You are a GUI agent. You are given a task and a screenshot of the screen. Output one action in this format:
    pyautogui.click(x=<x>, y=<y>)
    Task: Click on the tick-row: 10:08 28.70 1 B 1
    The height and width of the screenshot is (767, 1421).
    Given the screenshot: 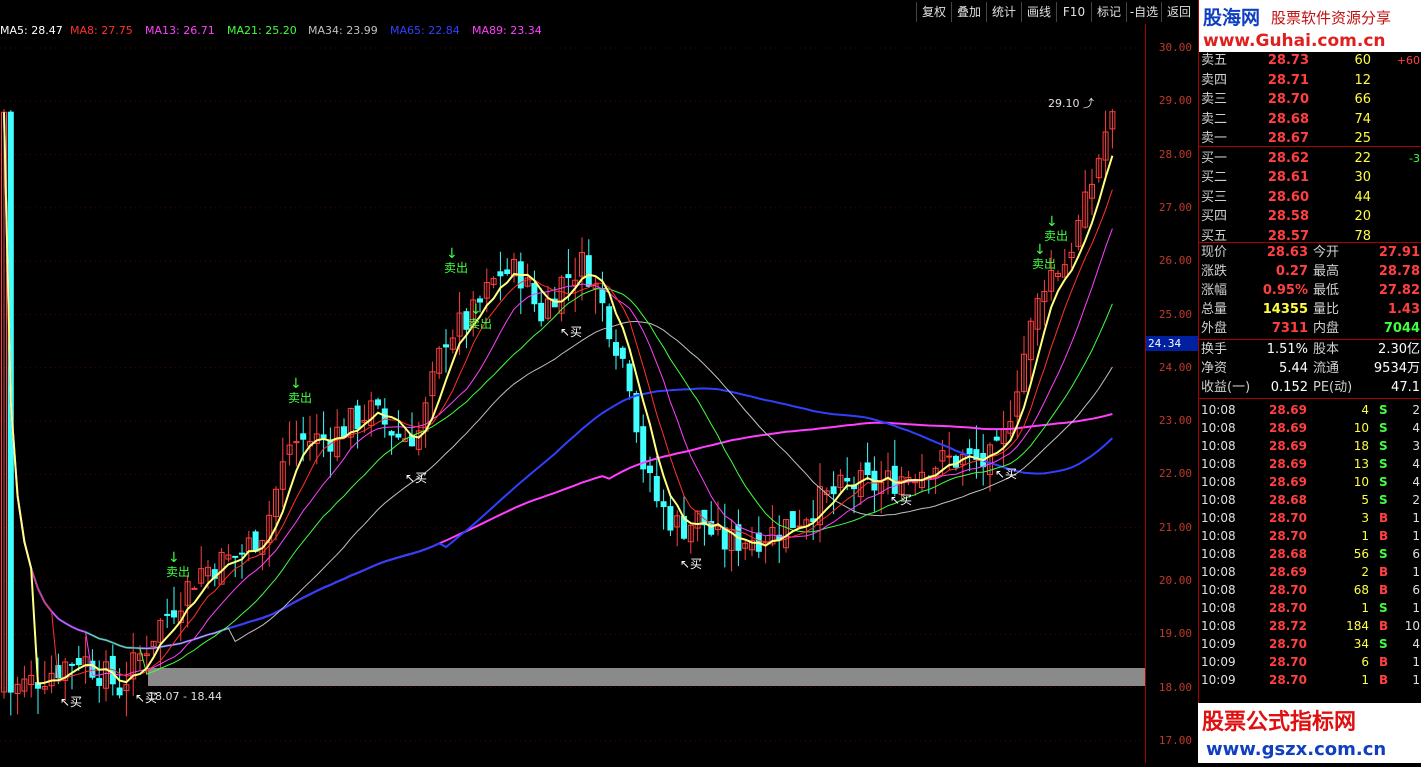 What is the action you would take?
    pyautogui.click(x=1310, y=536)
    